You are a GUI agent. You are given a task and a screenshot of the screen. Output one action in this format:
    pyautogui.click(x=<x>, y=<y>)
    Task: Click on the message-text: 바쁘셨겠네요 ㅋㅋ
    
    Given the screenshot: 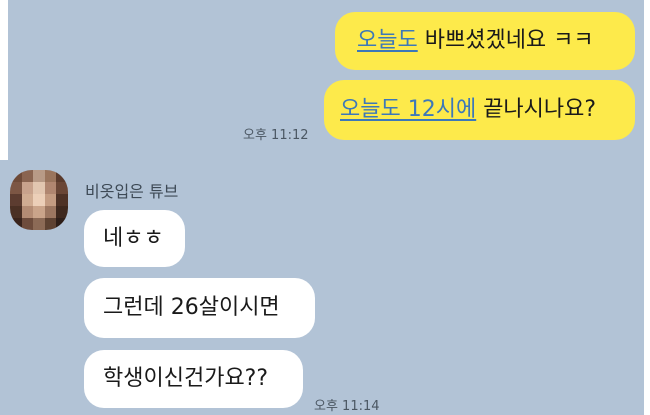 What is the action you would take?
    pyautogui.click(x=505, y=40)
    